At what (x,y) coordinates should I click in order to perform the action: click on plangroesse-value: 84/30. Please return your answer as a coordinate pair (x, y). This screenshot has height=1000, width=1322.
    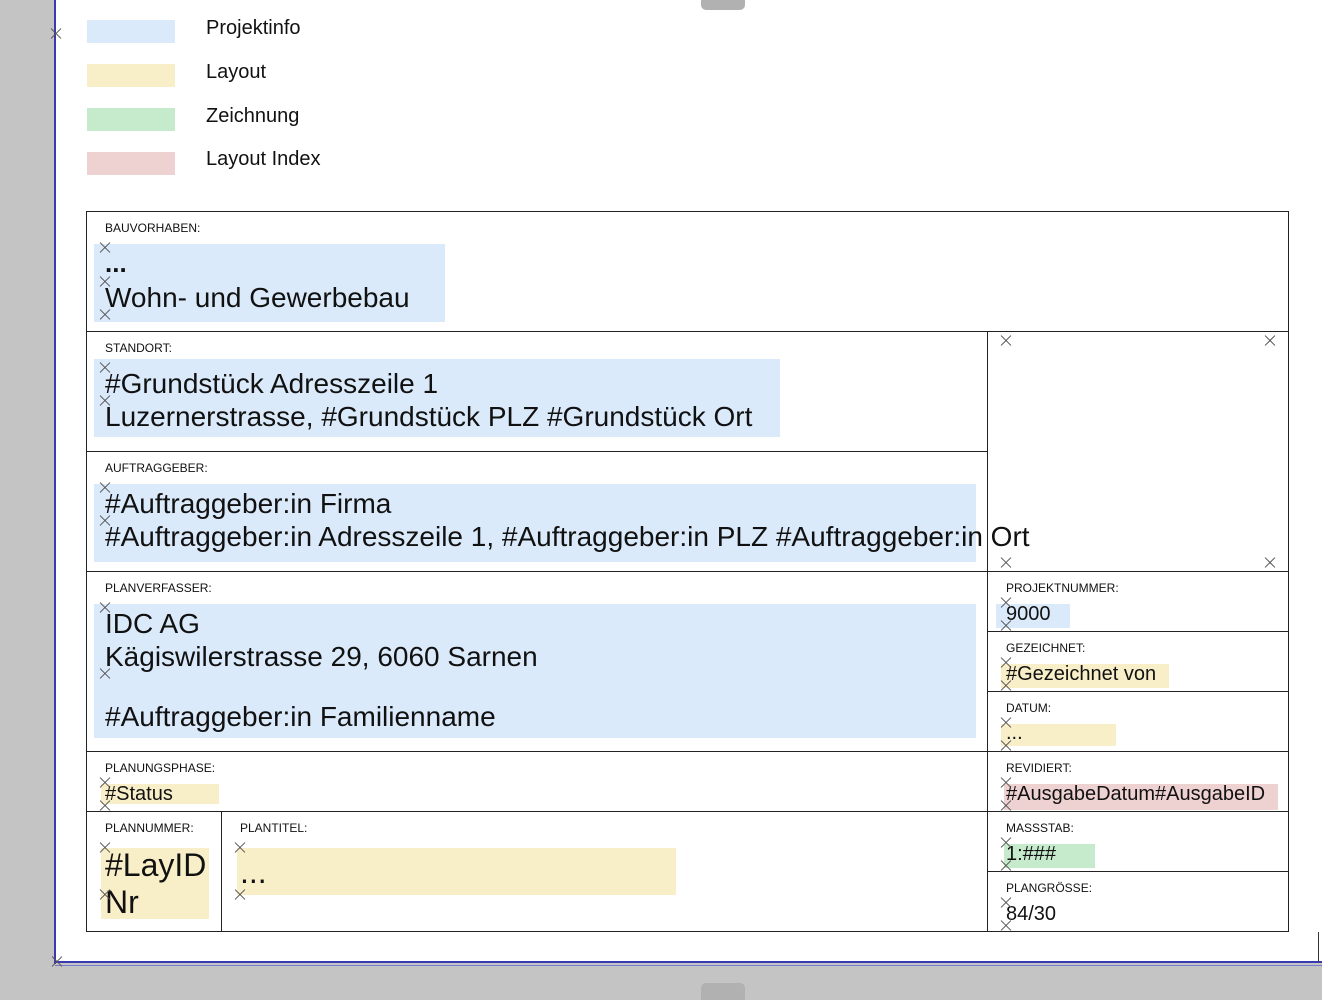
    Looking at the image, I should click on (1031, 914).